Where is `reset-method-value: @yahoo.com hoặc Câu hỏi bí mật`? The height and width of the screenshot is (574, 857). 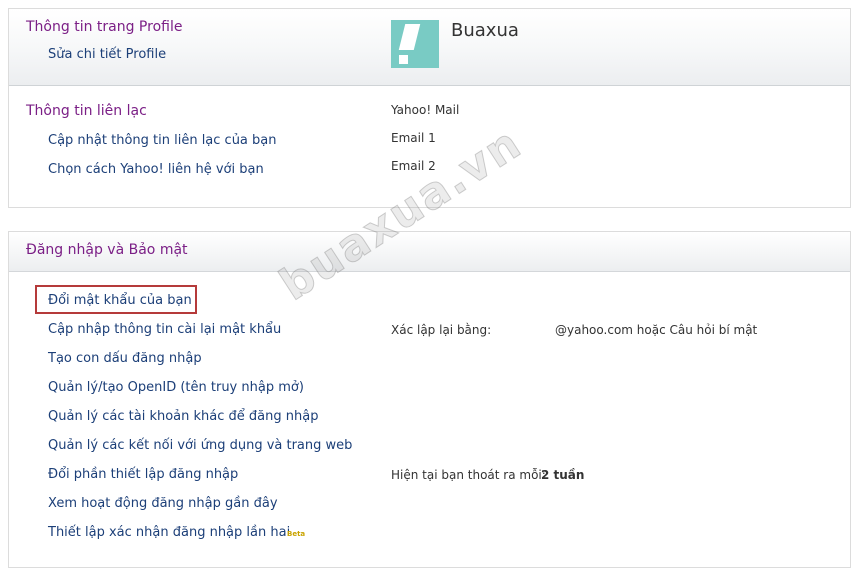 reset-method-value: @yahoo.com hoặc Câu hỏi bí mật is located at coordinates (656, 330).